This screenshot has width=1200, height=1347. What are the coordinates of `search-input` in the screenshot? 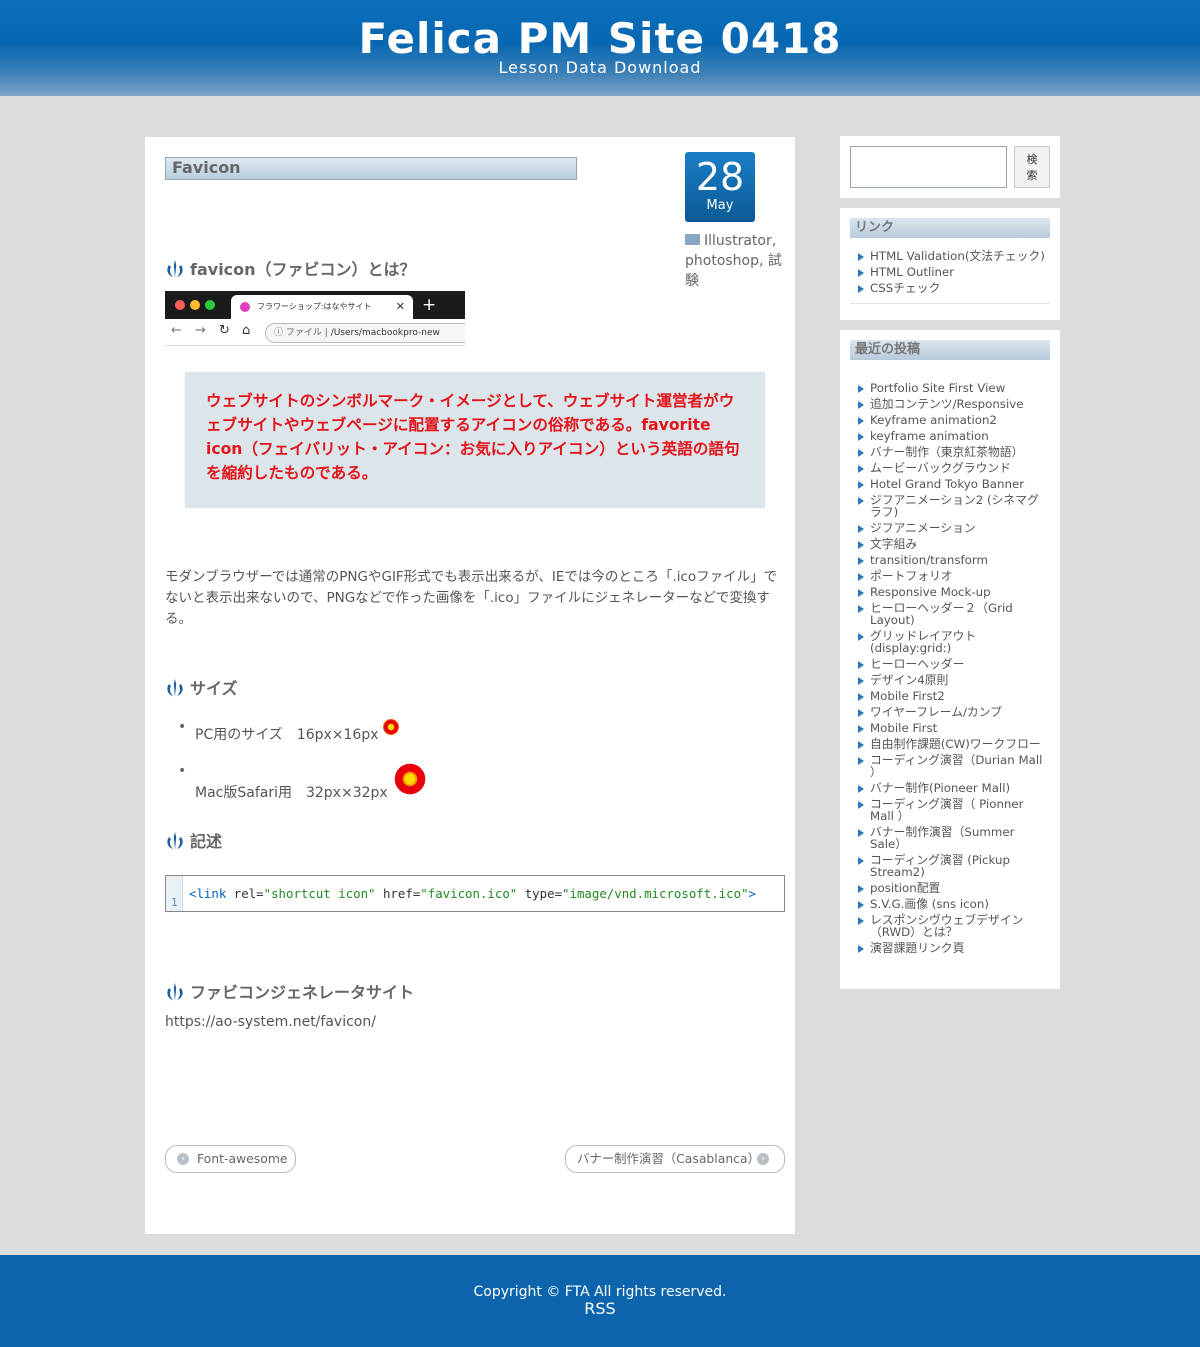 It's located at (928, 167).